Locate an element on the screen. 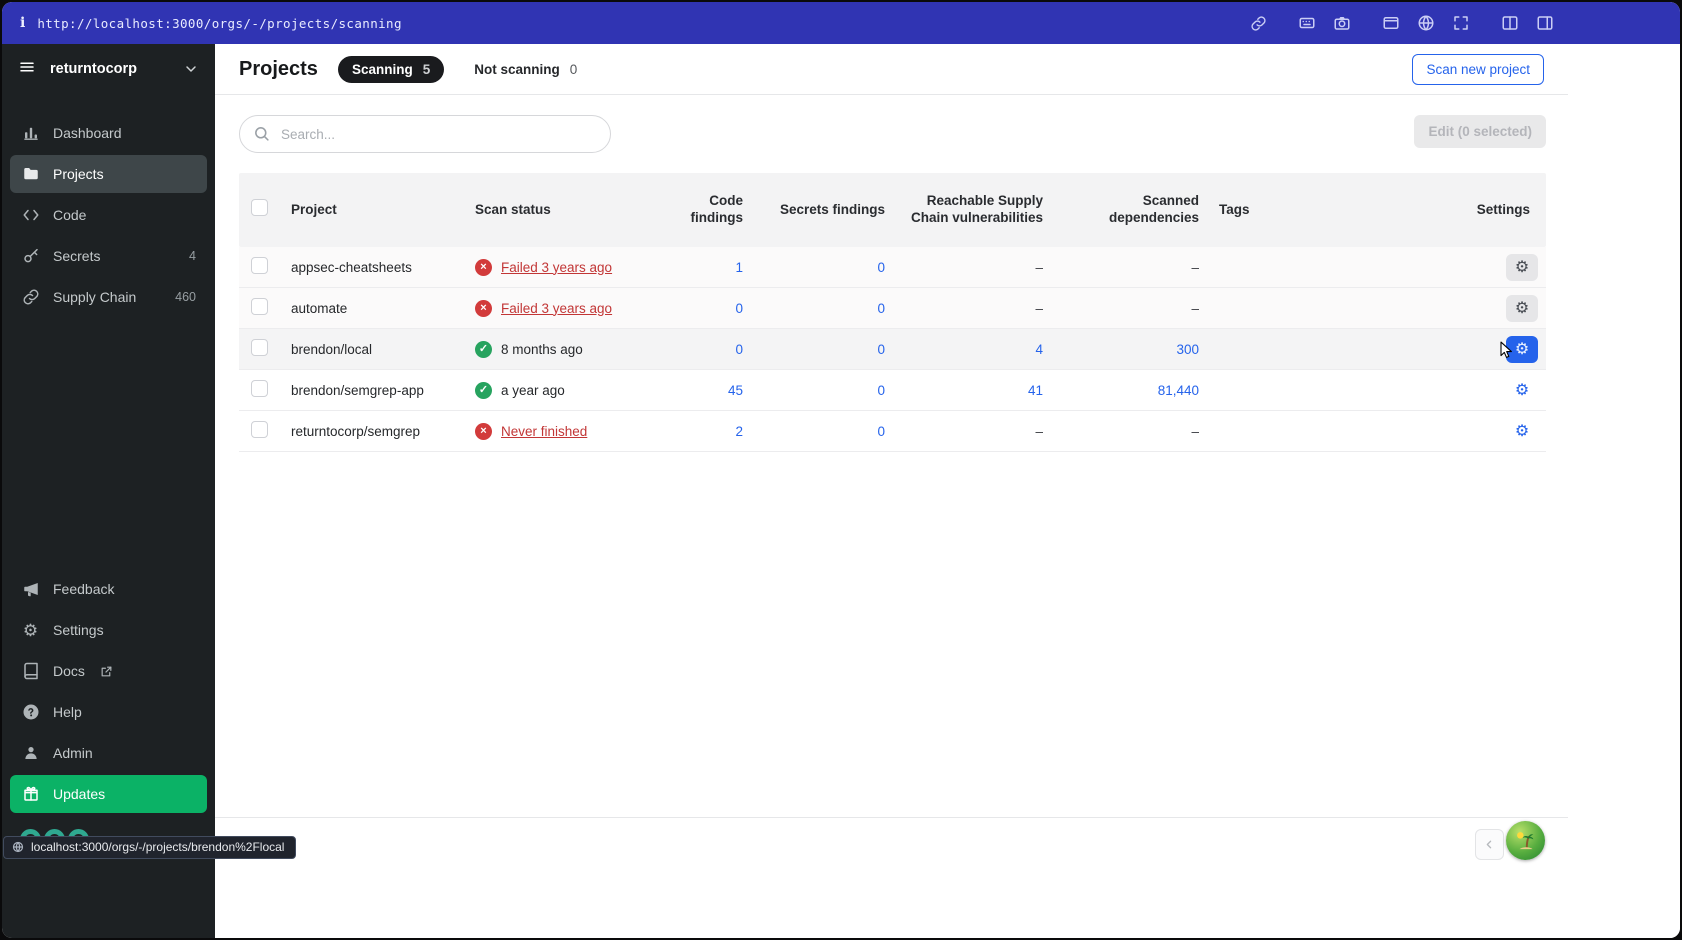 This screenshot has width=1682, height=940. sidebar-item-dashboard: Dashboard is located at coordinates (108, 133).